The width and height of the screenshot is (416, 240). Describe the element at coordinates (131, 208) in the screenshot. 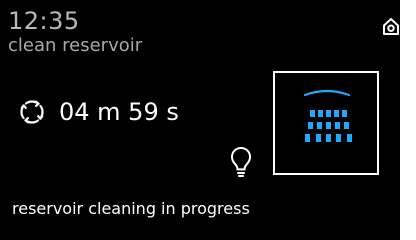

I see `status-message: reservoir cleaning in progress` at that location.